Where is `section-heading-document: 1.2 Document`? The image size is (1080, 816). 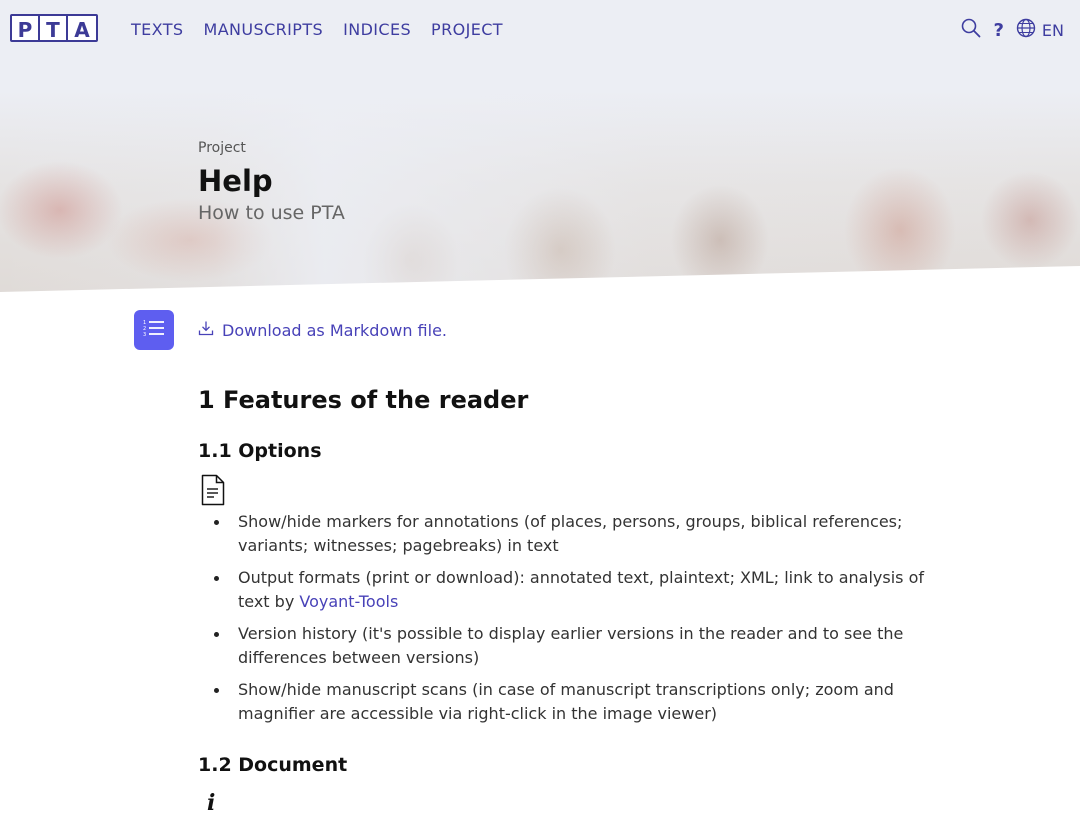 section-heading-document: 1.2 Document is located at coordinates (273, 765).